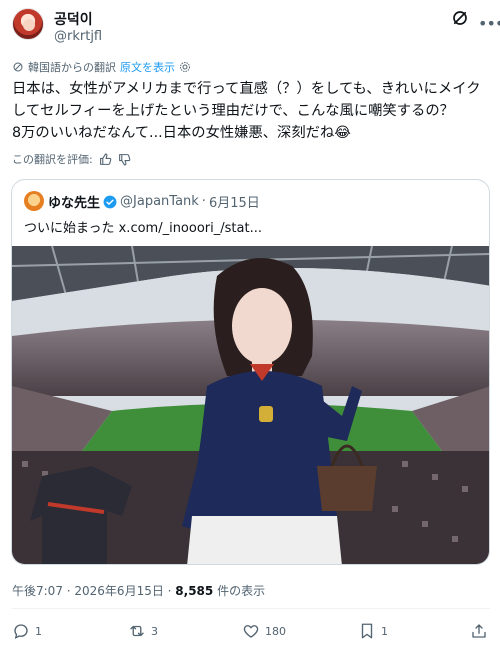 The height and width of the screenshot is (656, 500). I want to click on bookmark-count: 1, so click(384, 631).